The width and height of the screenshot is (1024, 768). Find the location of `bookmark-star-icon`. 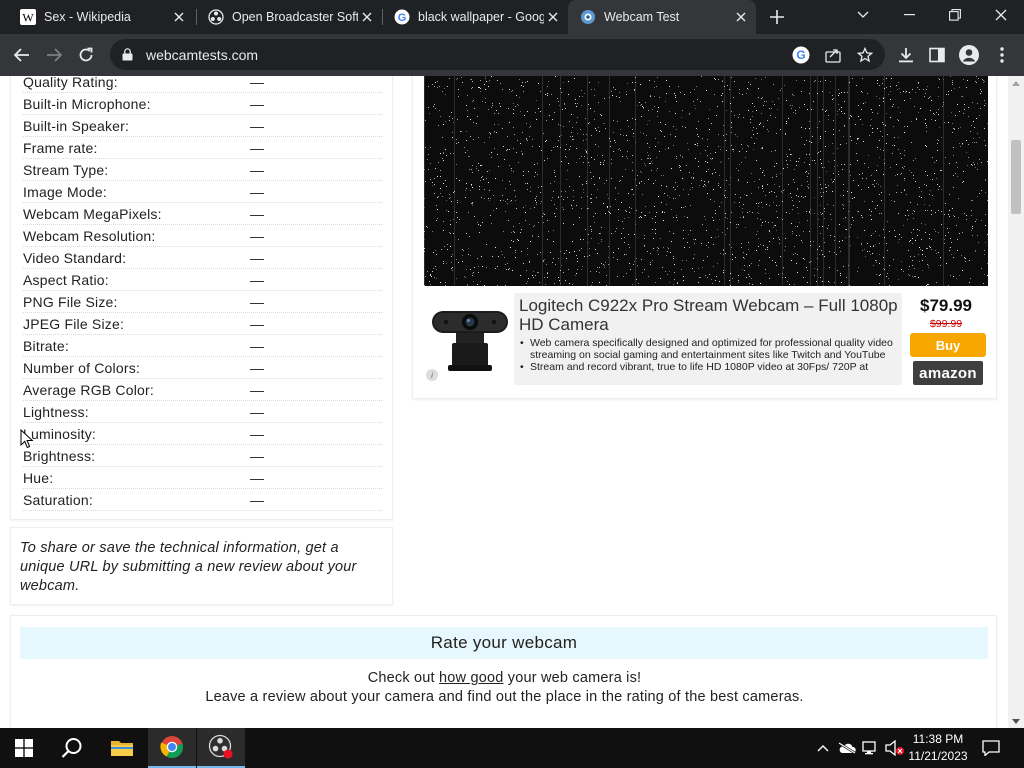

bookmark-star-icon is located at coordinates (865, 55).